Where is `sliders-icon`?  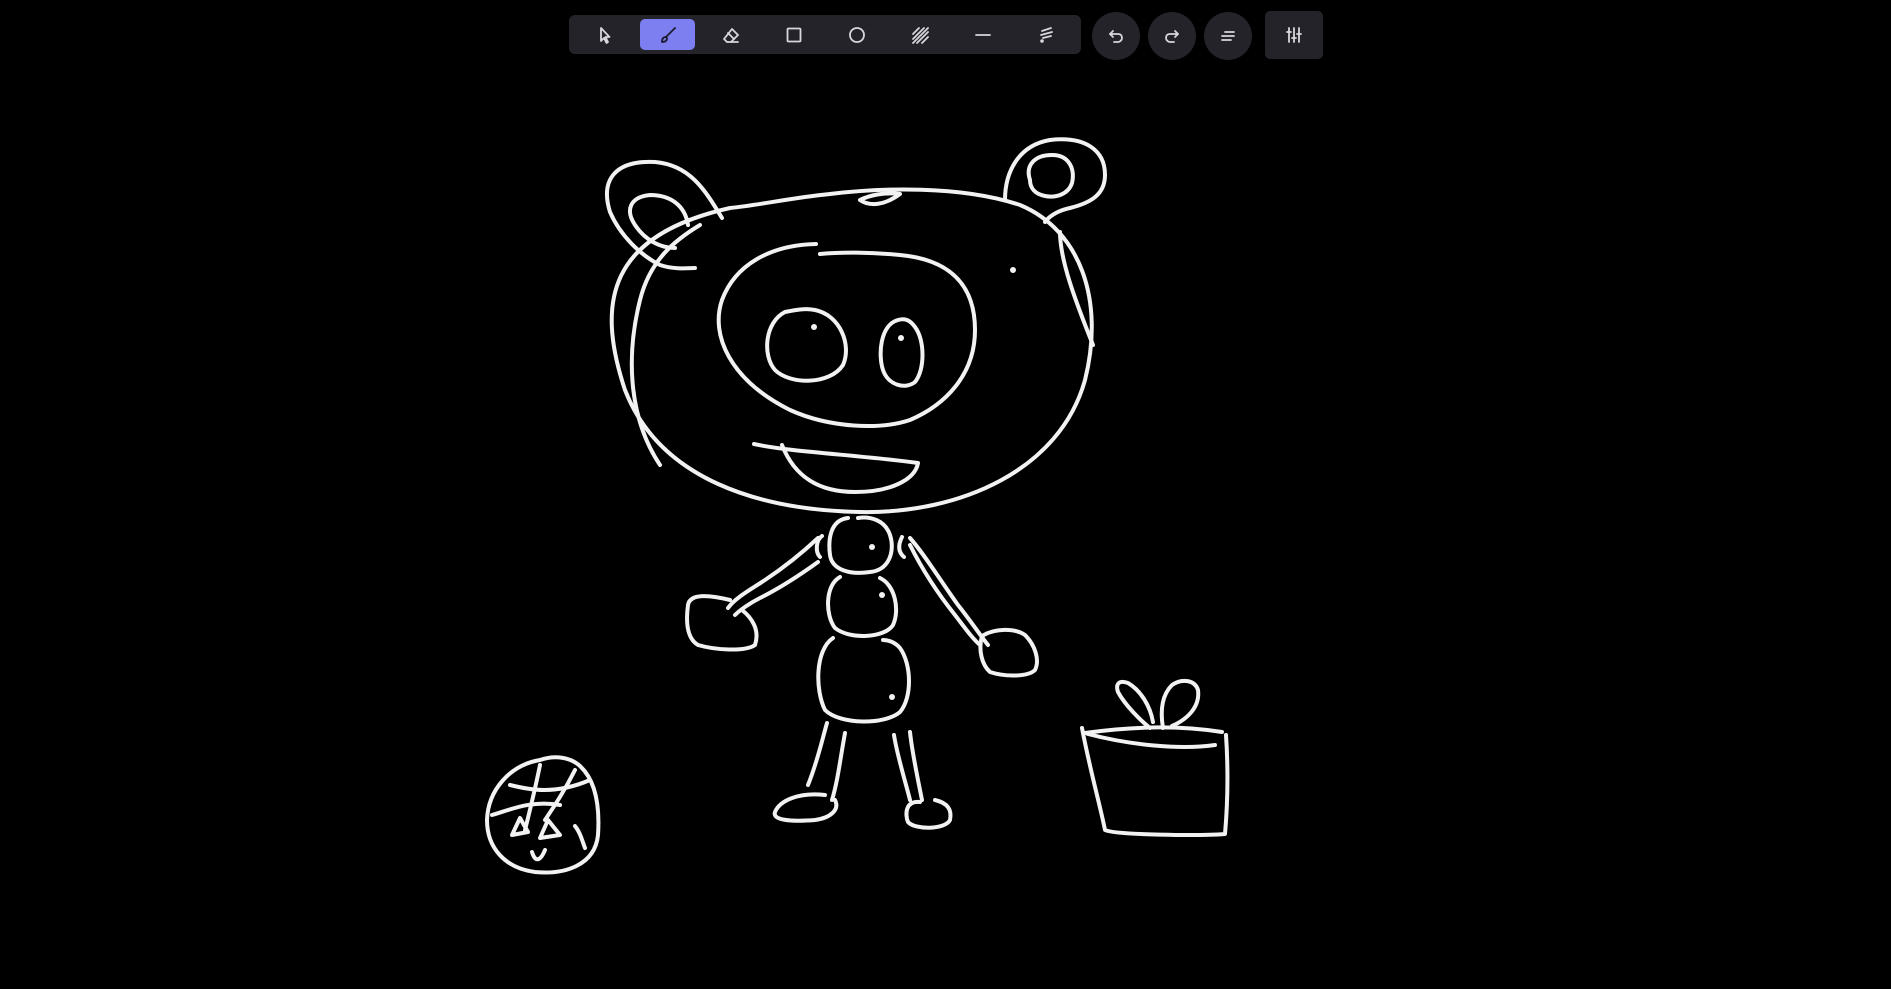 sliders-icon is located at coordinates (1294, 35).